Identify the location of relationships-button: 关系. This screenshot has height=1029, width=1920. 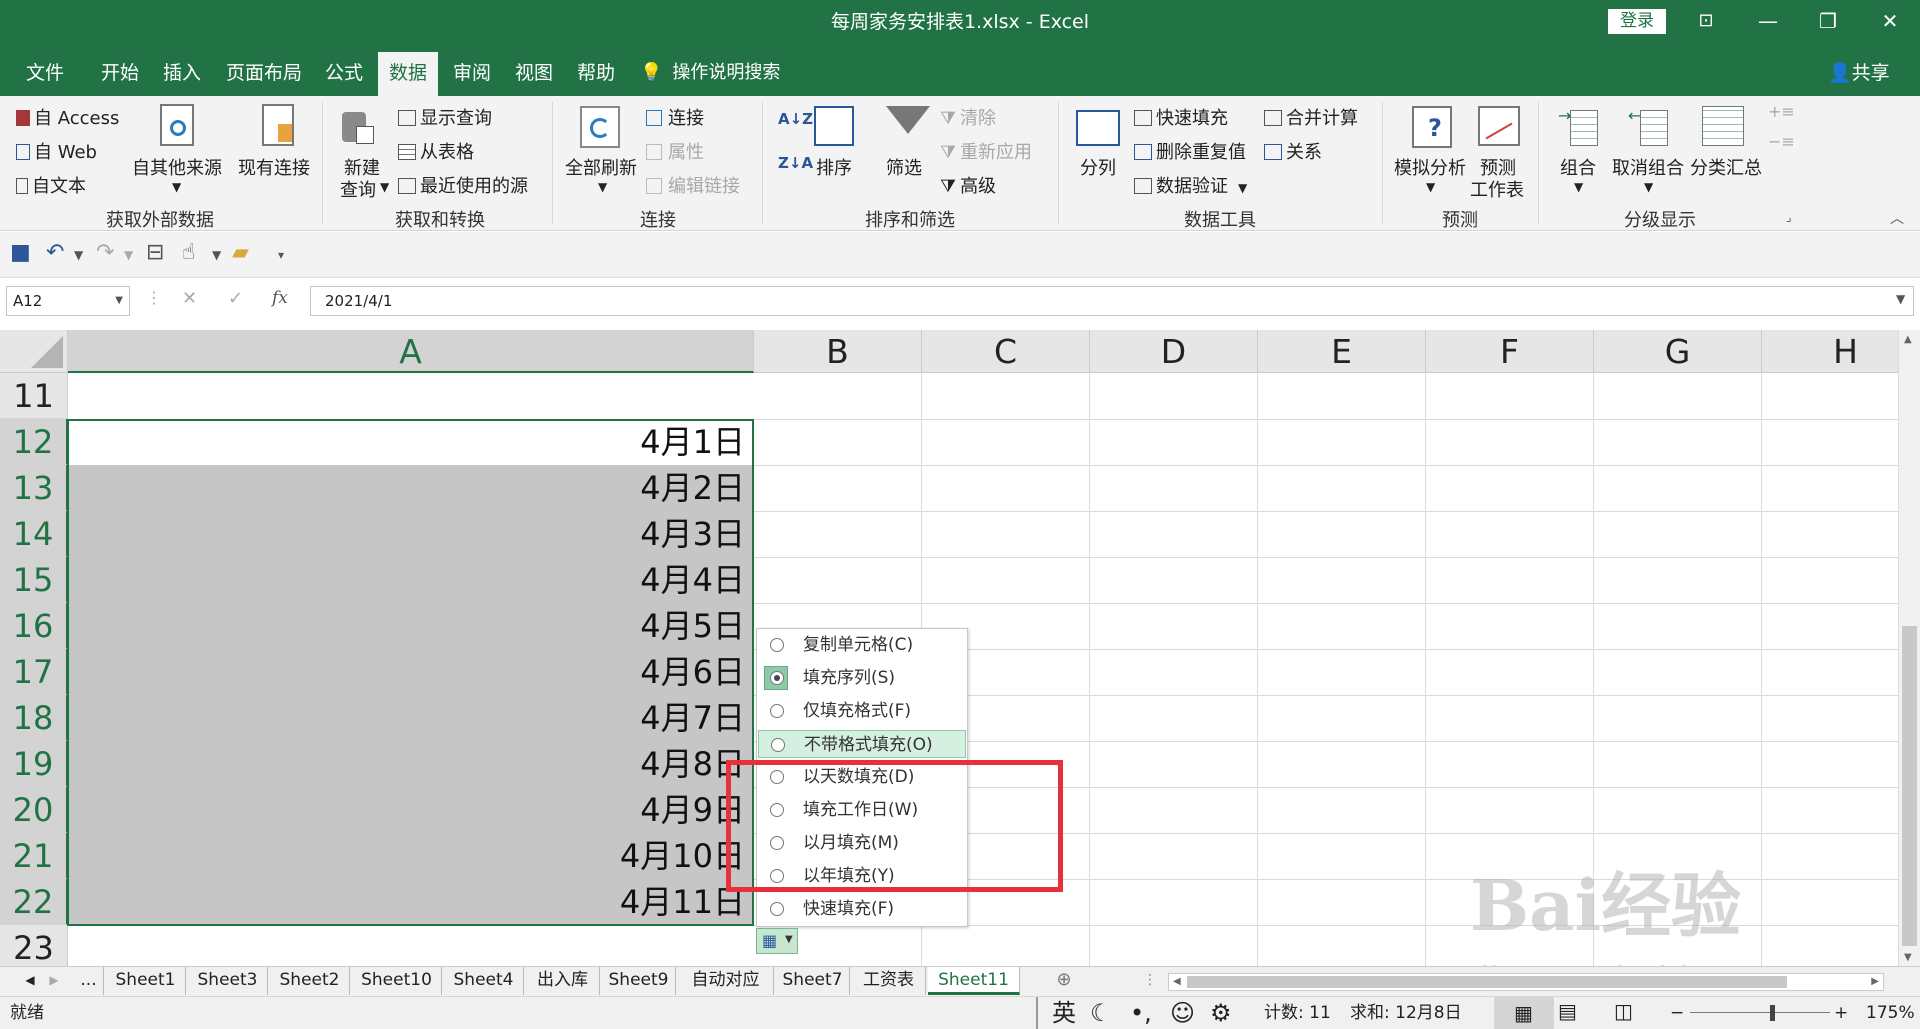
(1293, 151).